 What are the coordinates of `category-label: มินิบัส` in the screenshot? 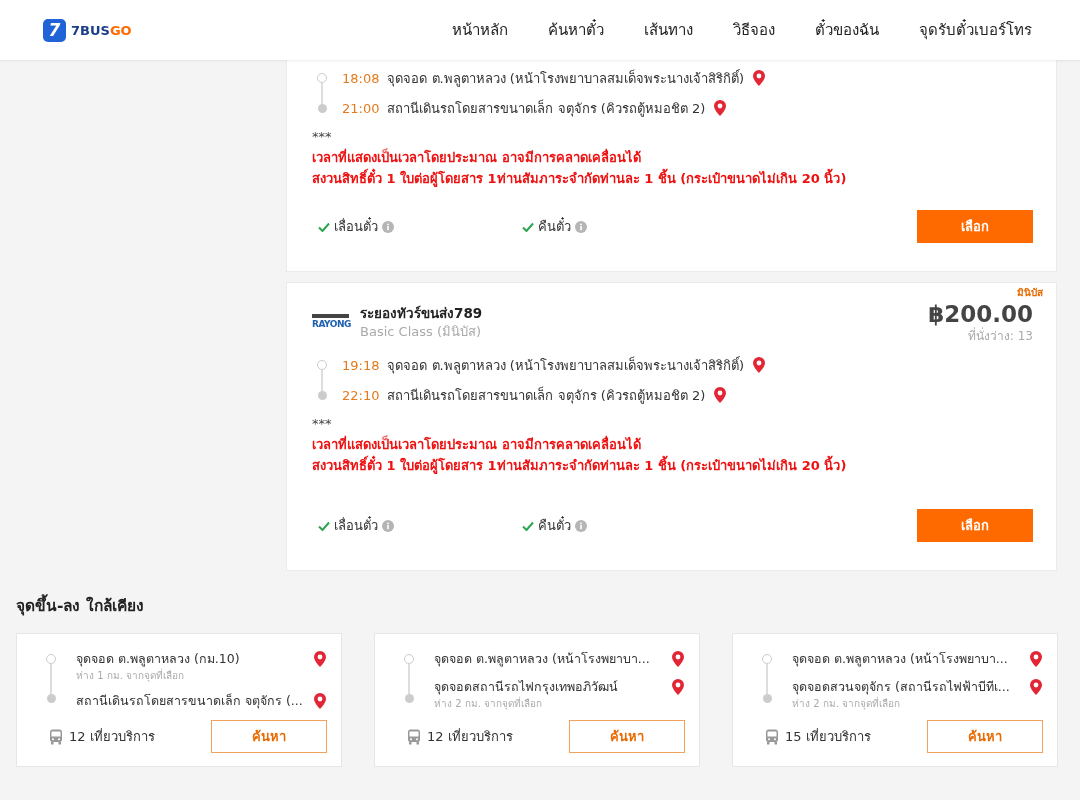 It's located at (1030, 292).